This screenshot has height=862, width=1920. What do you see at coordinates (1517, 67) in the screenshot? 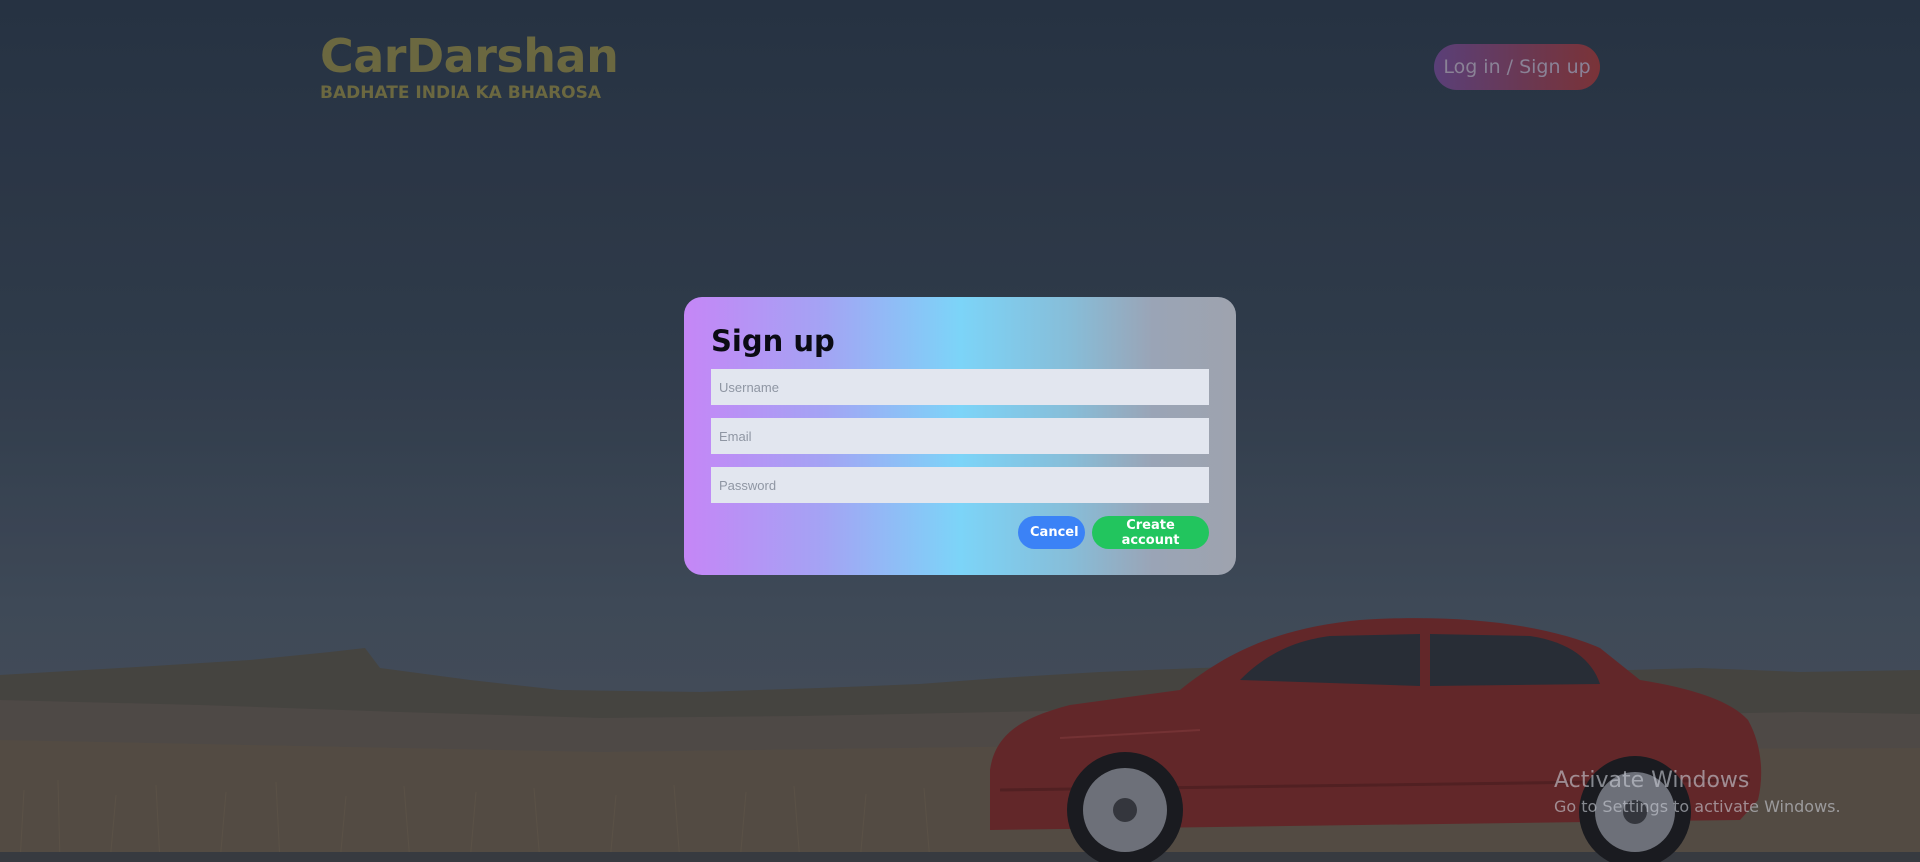
I see `login-signup-button: Log in / Sign up` at bounding box center [1517, 67].